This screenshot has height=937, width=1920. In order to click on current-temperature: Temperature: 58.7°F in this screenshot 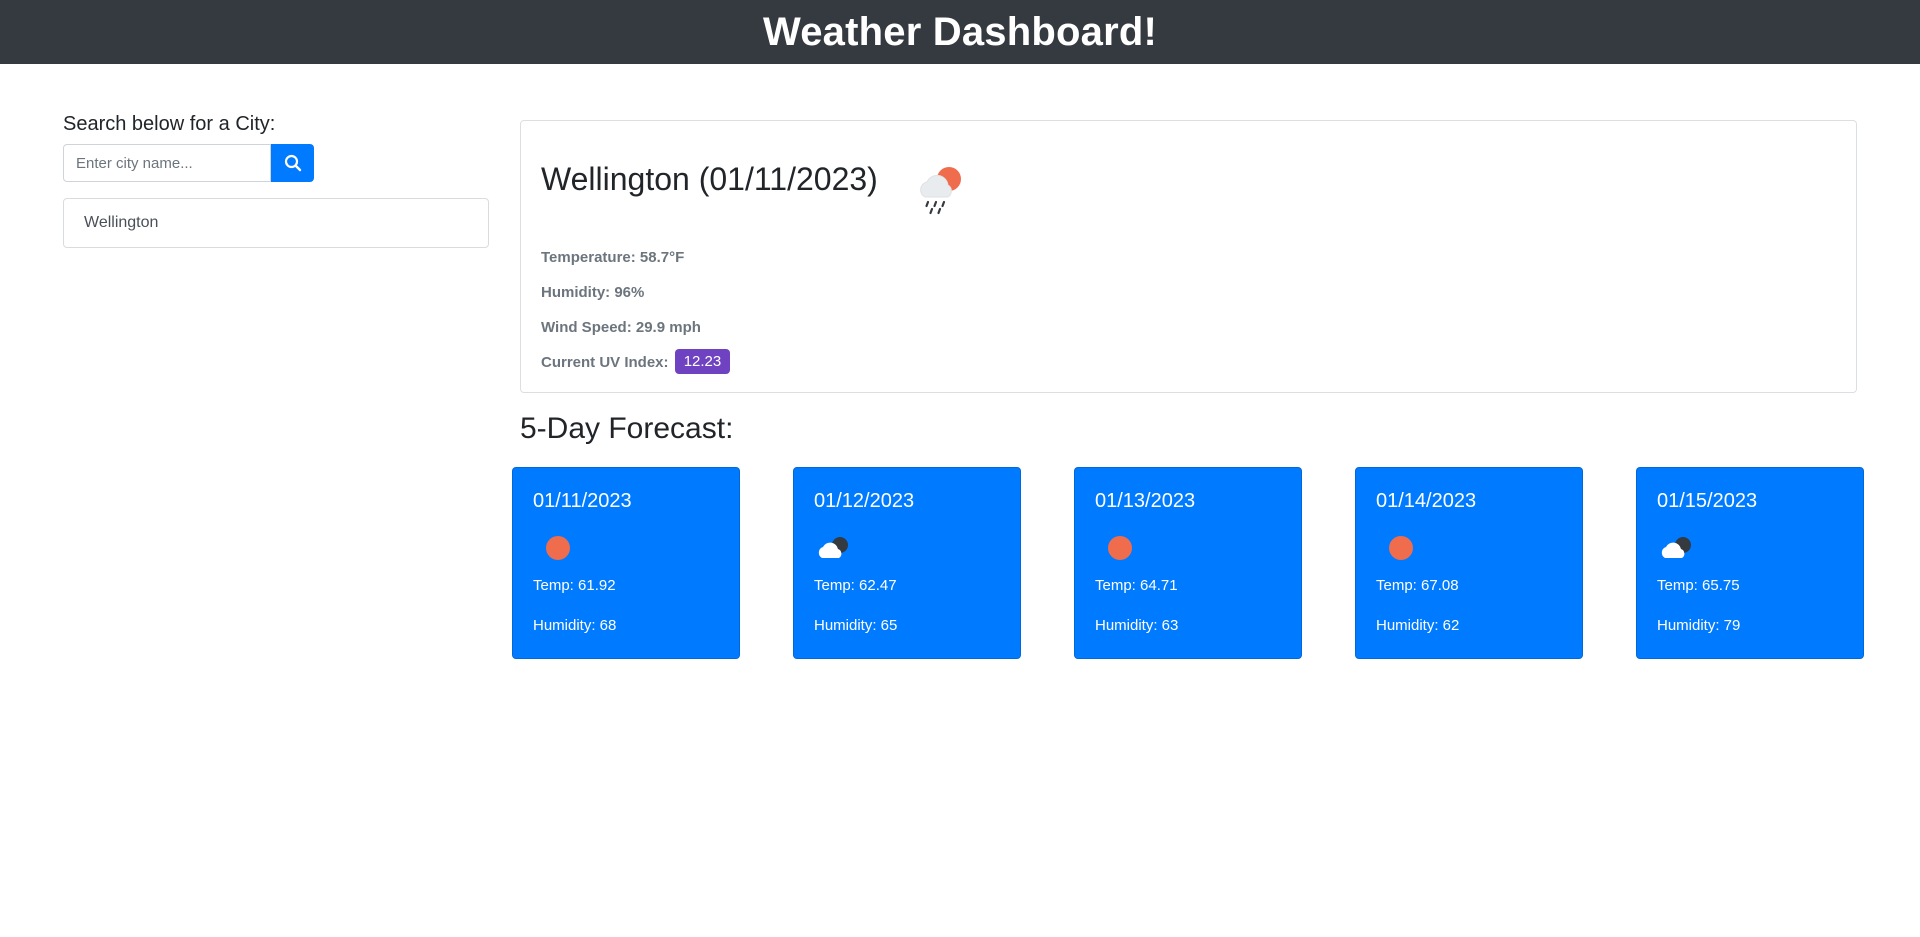, I will do `click(613, 257)`.